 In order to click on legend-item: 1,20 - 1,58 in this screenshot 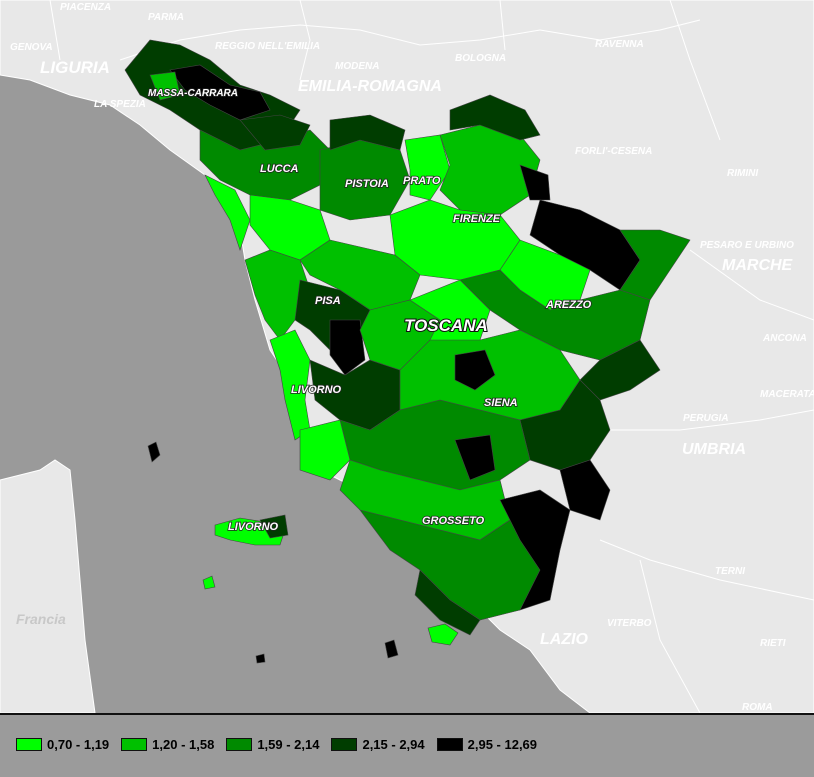, I will do `click(167, 744)`.